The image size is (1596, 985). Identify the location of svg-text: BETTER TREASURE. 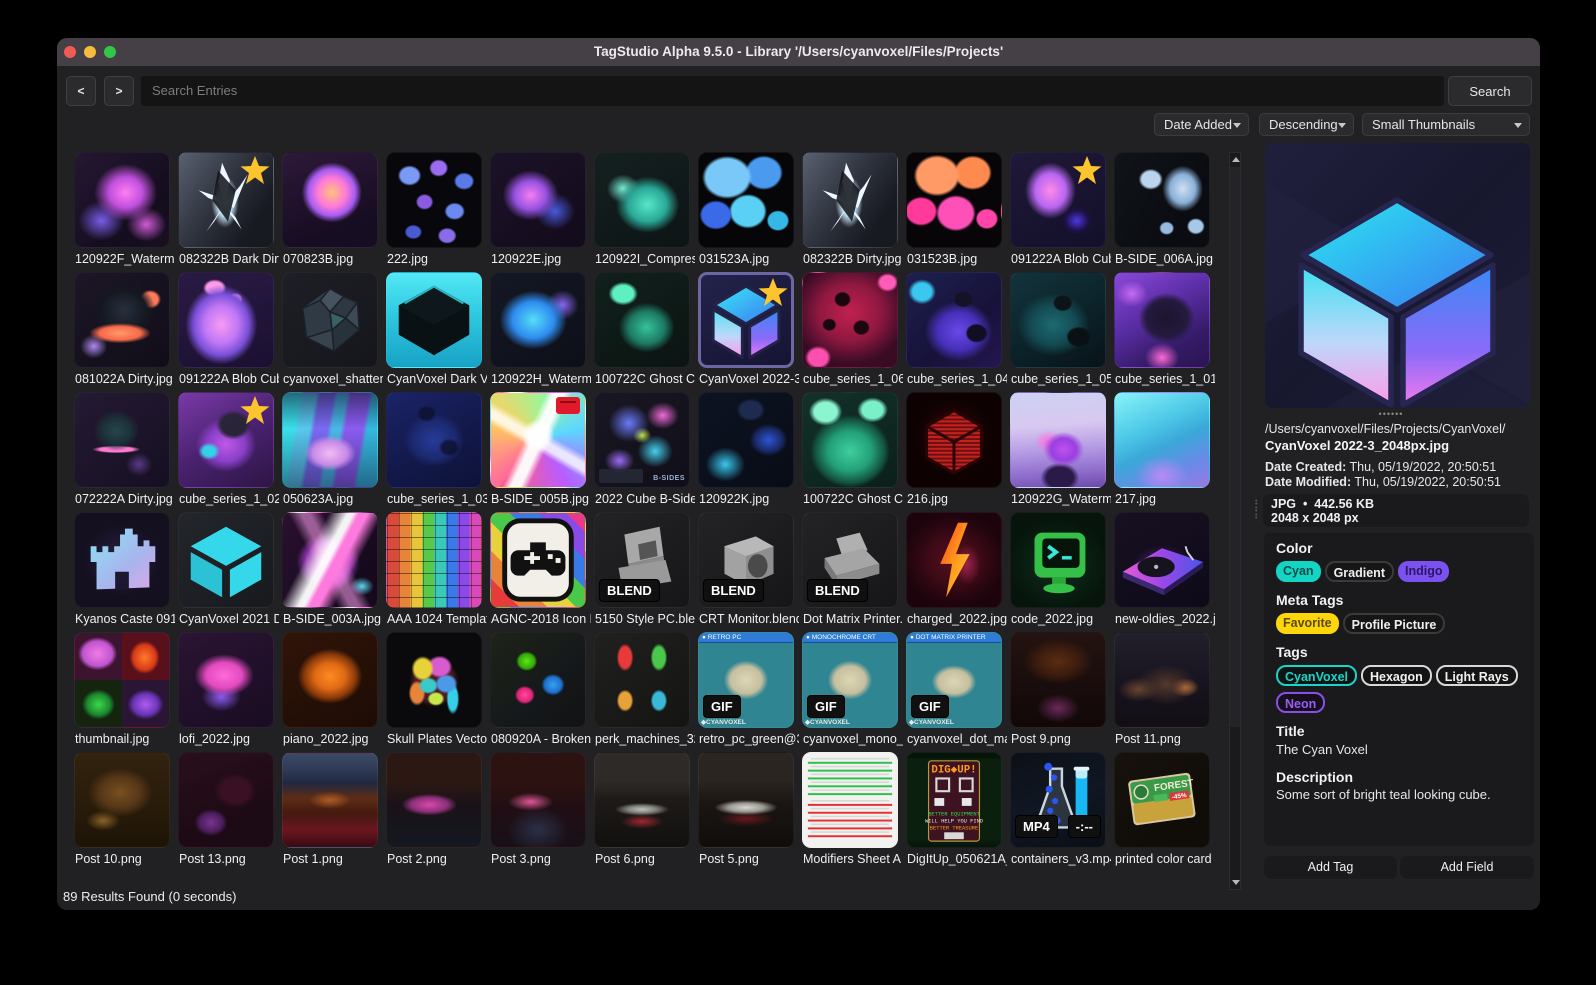
(954, 828).